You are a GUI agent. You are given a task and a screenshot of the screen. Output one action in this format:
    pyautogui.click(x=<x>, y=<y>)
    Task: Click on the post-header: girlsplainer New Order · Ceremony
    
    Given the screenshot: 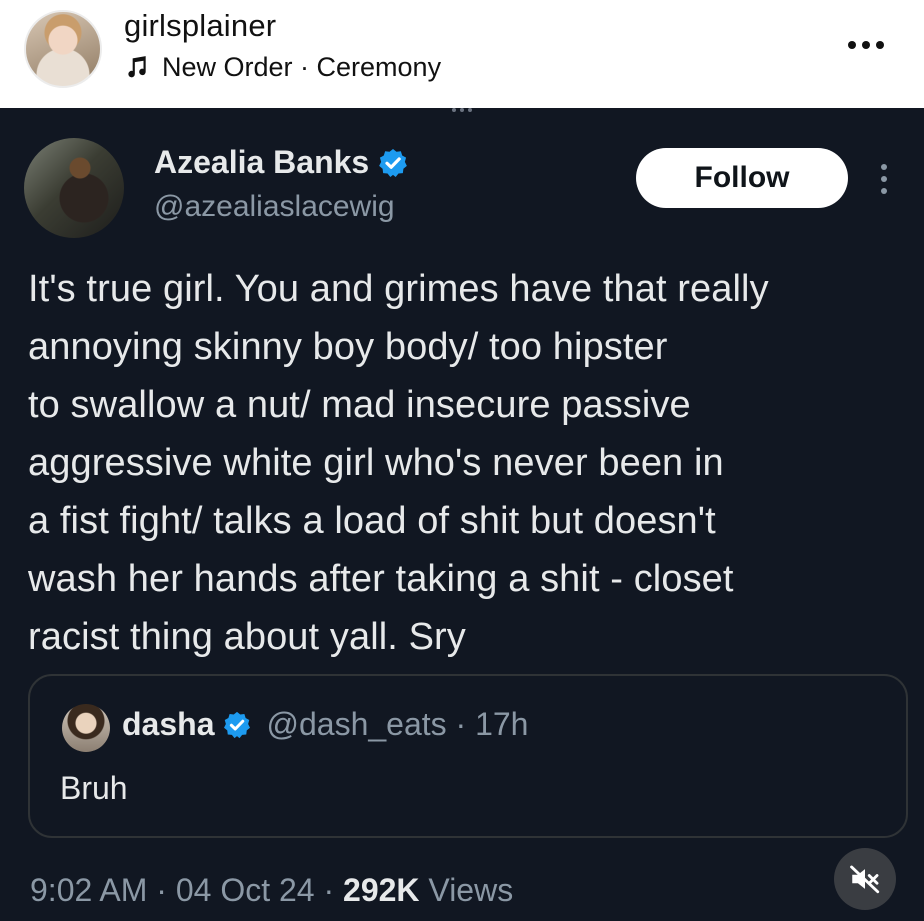 What is the action you would take?
    pyautogui.click(x=462, y=54)
    